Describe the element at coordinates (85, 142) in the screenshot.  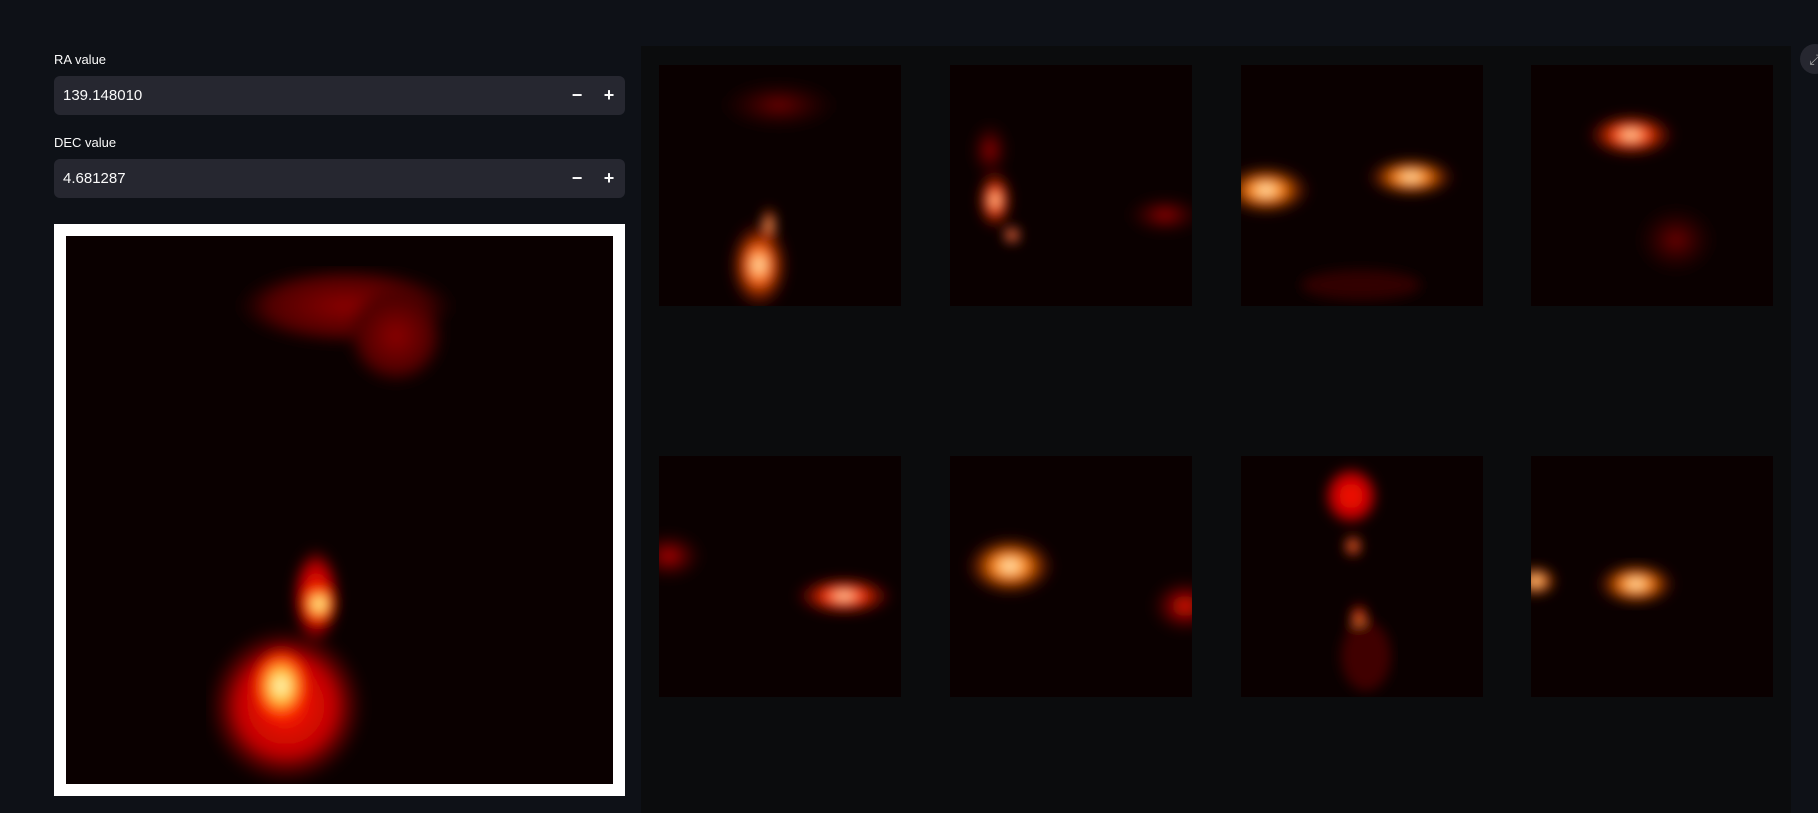
I see `dec-label: DEC value` at that location.